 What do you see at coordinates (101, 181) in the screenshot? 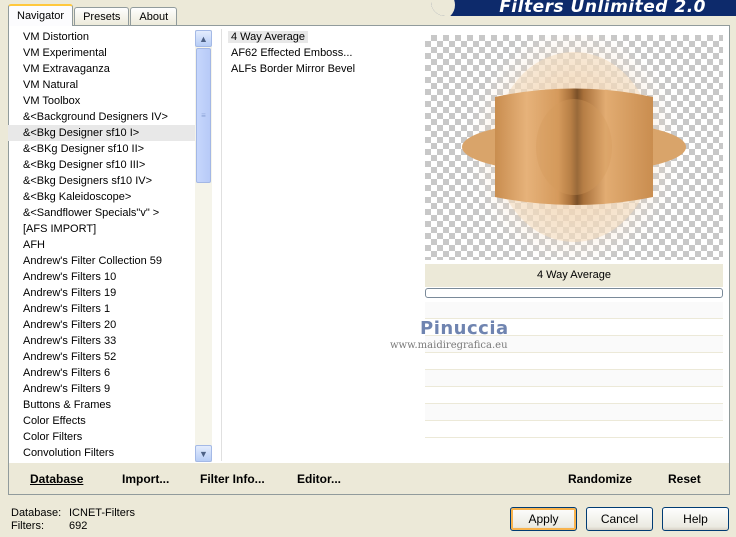
I see `category-item: &<Bkg Designers sf10 IV>` at bounding box center [101, 181].